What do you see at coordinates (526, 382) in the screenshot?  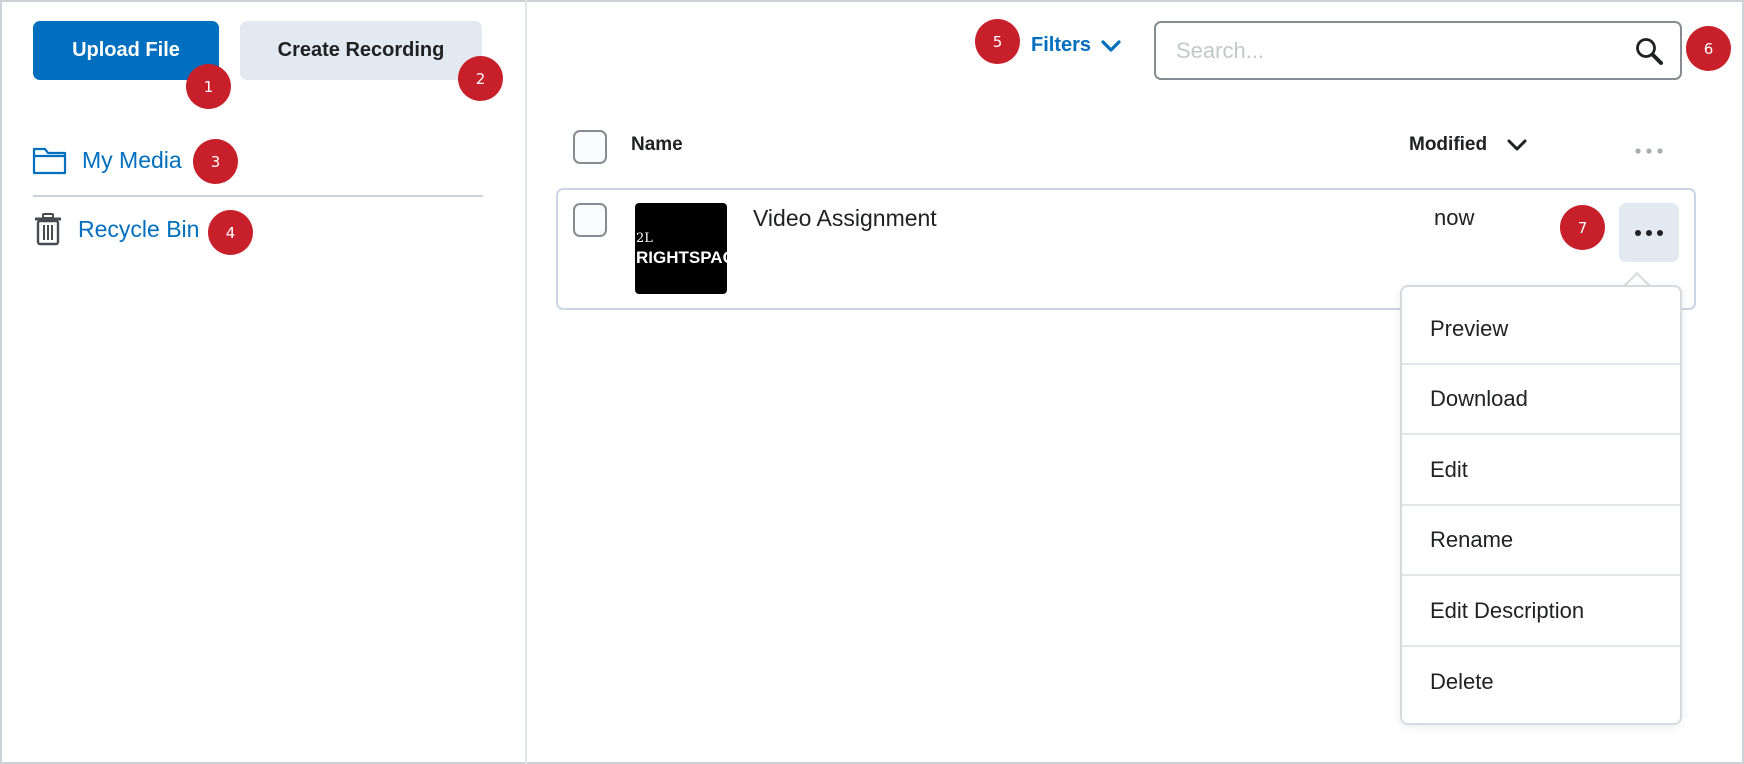 I see `sidebar-divider` at bounding box center [526, 382].